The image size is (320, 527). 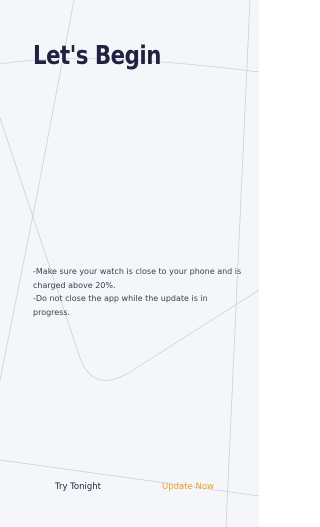 What do you see at coordinates (238, 263) in the screenshot?
I see `decor-line-right` at bounding box center [238, 263].